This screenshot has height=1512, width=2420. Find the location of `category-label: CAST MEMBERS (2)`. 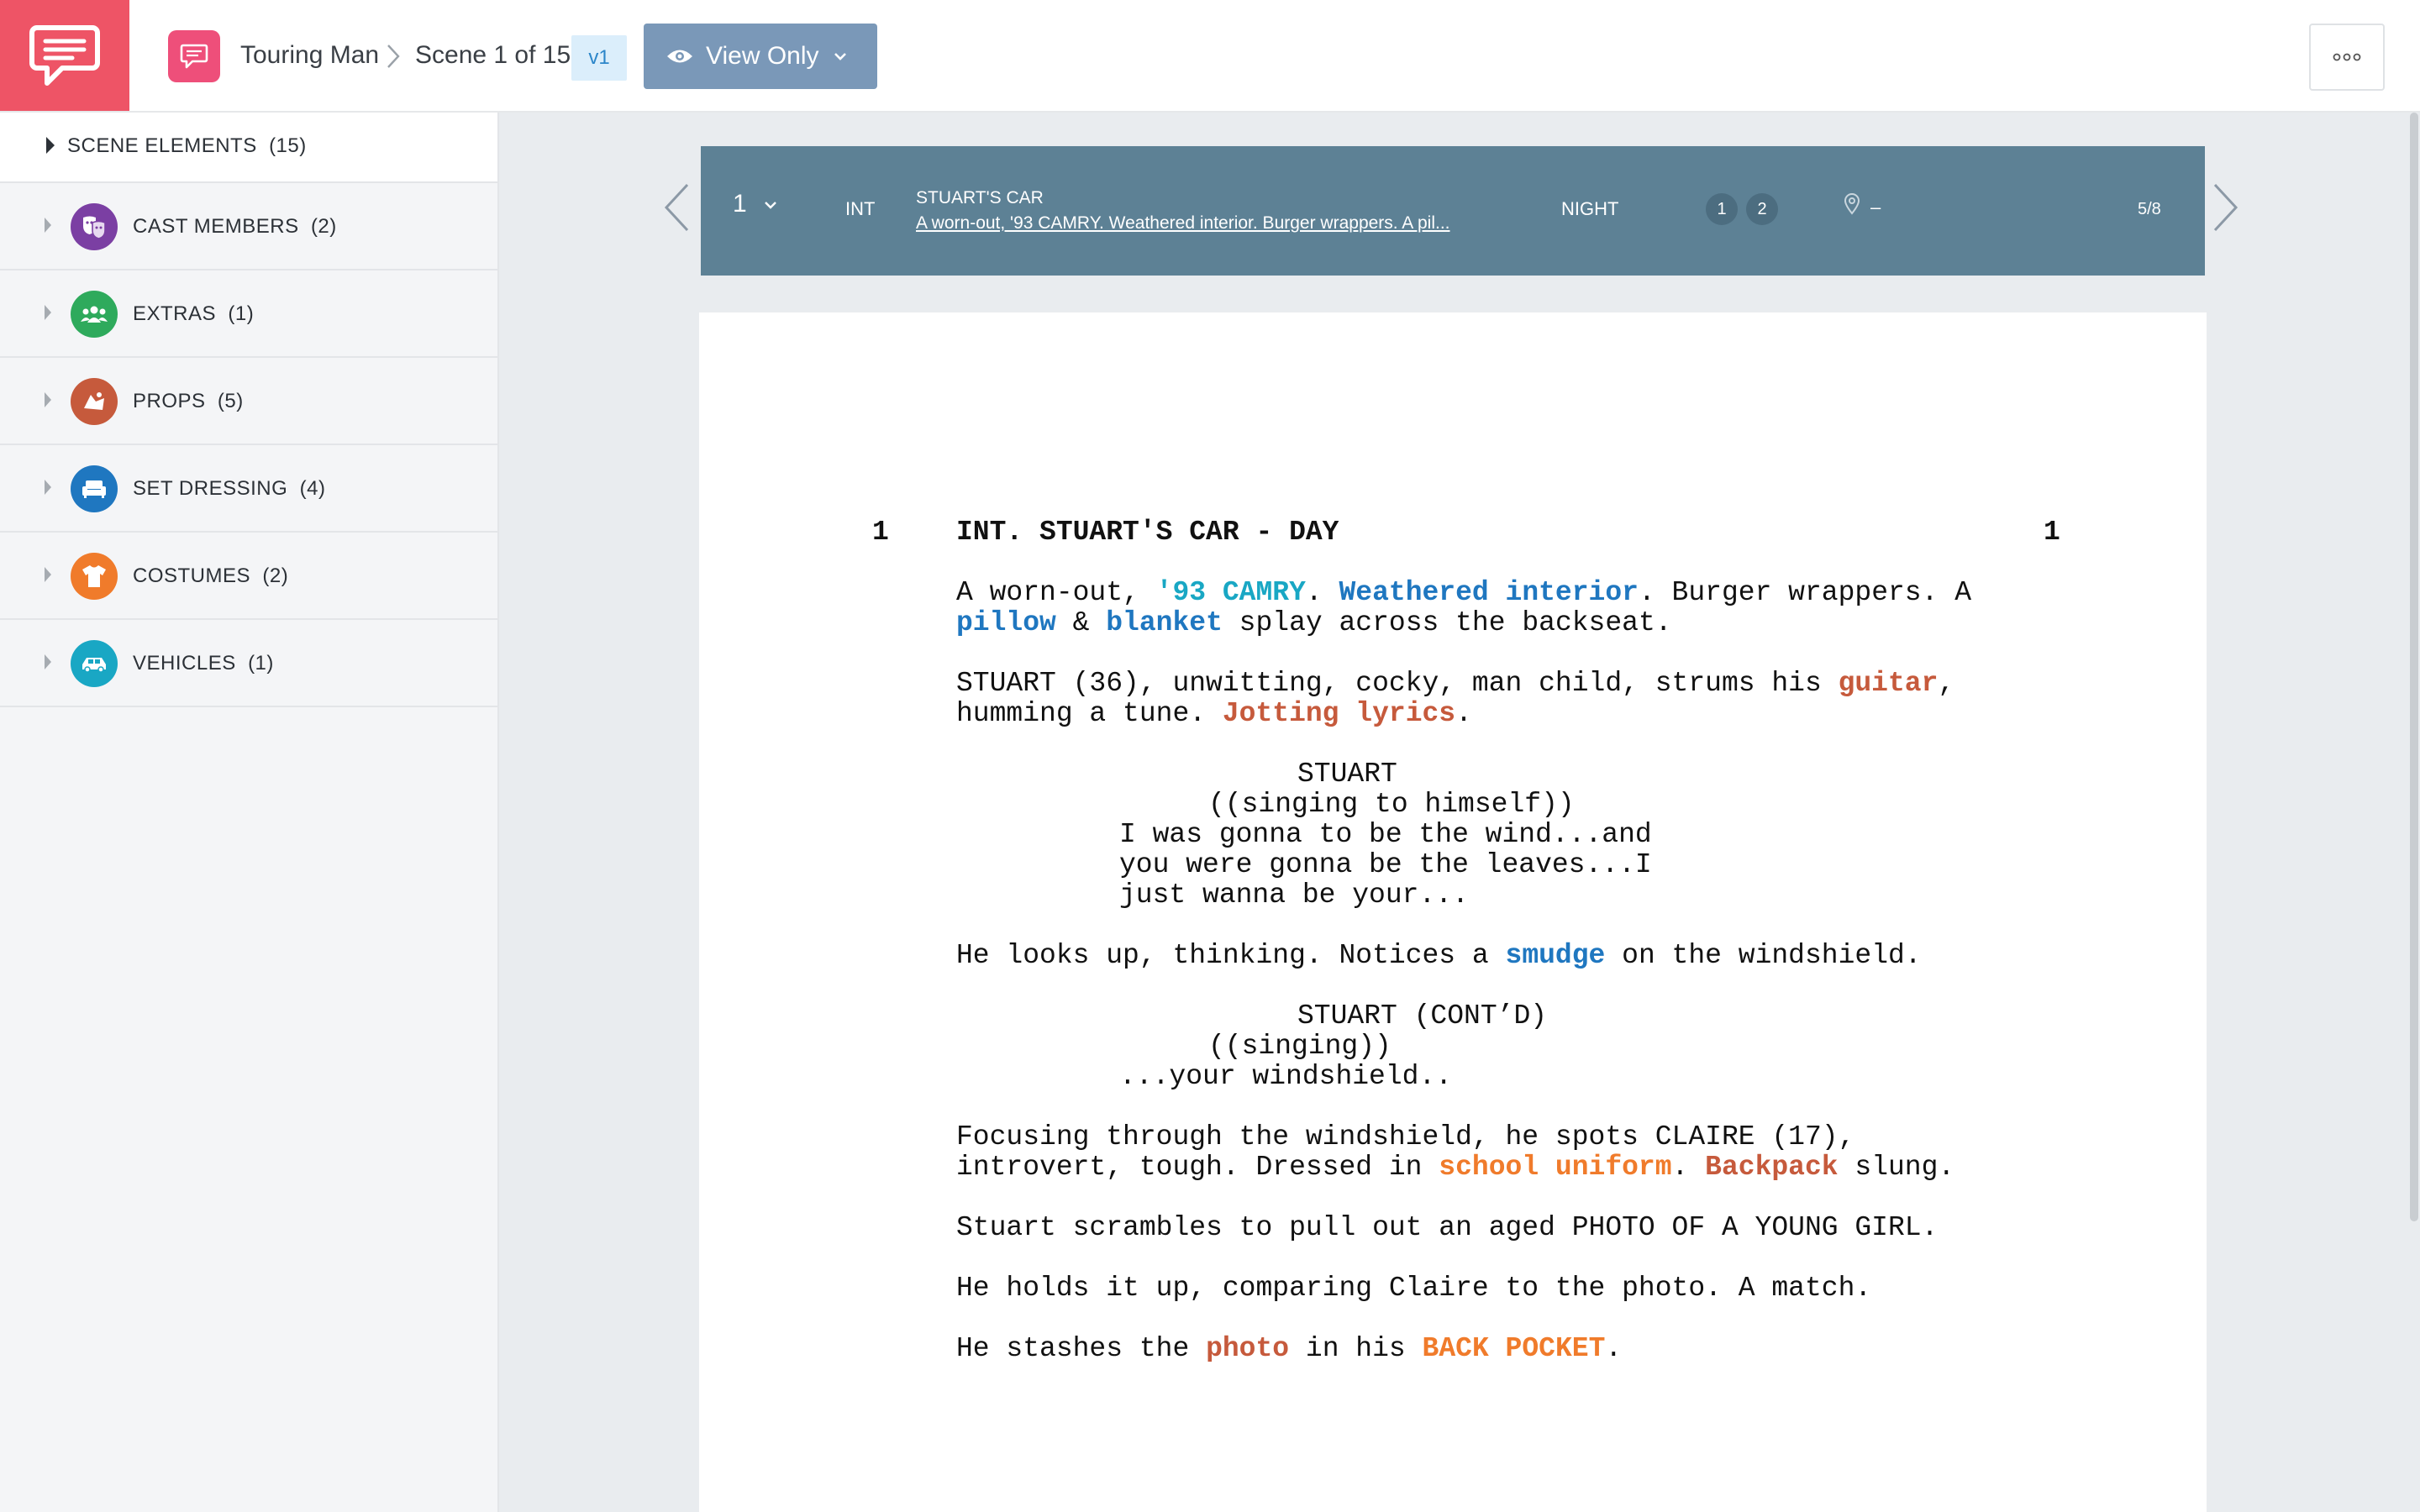

category-label: CAST MEMBERS (2) is located at coordinates (235, 226).